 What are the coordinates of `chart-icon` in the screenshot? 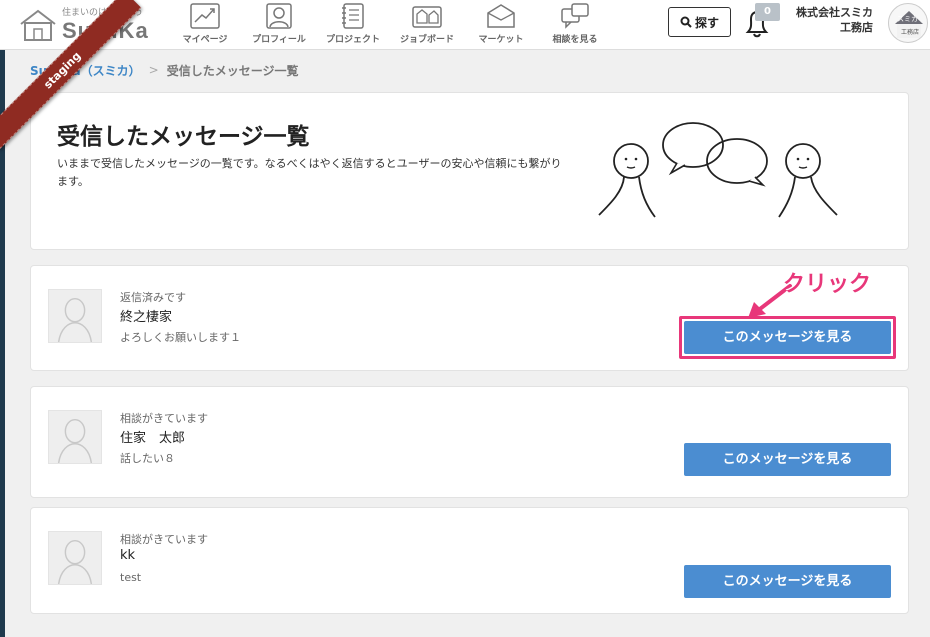 It's located at (205, 16).